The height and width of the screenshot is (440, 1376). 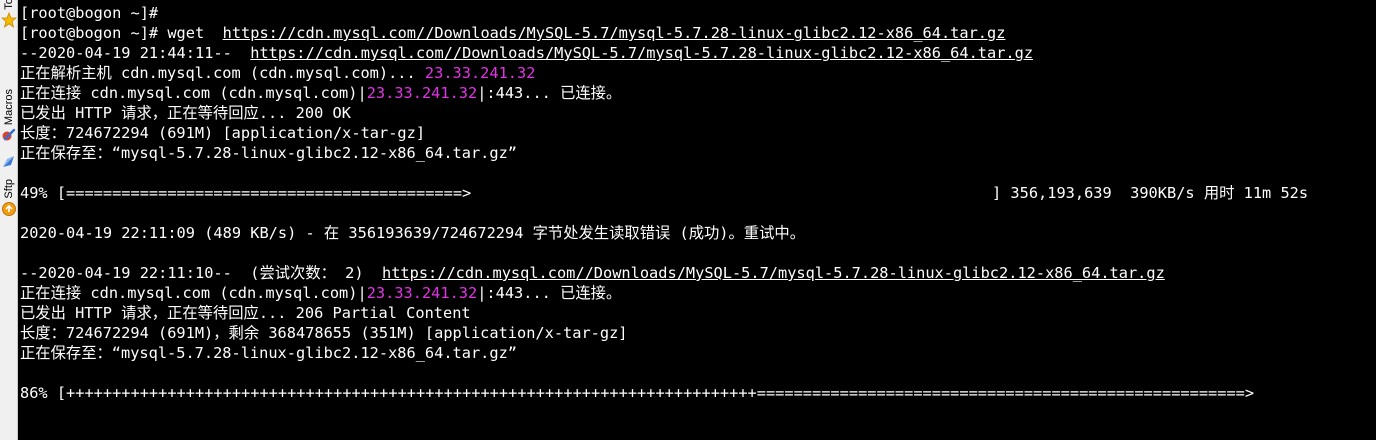 I want to click on side-panel: Tools Macros Sftp, so click(x=9, y=220).